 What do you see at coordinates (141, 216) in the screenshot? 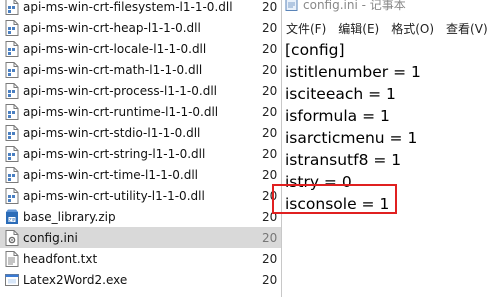
I see `file-row: ZIP base_library.zip 20` at bounding box center [141, 216].